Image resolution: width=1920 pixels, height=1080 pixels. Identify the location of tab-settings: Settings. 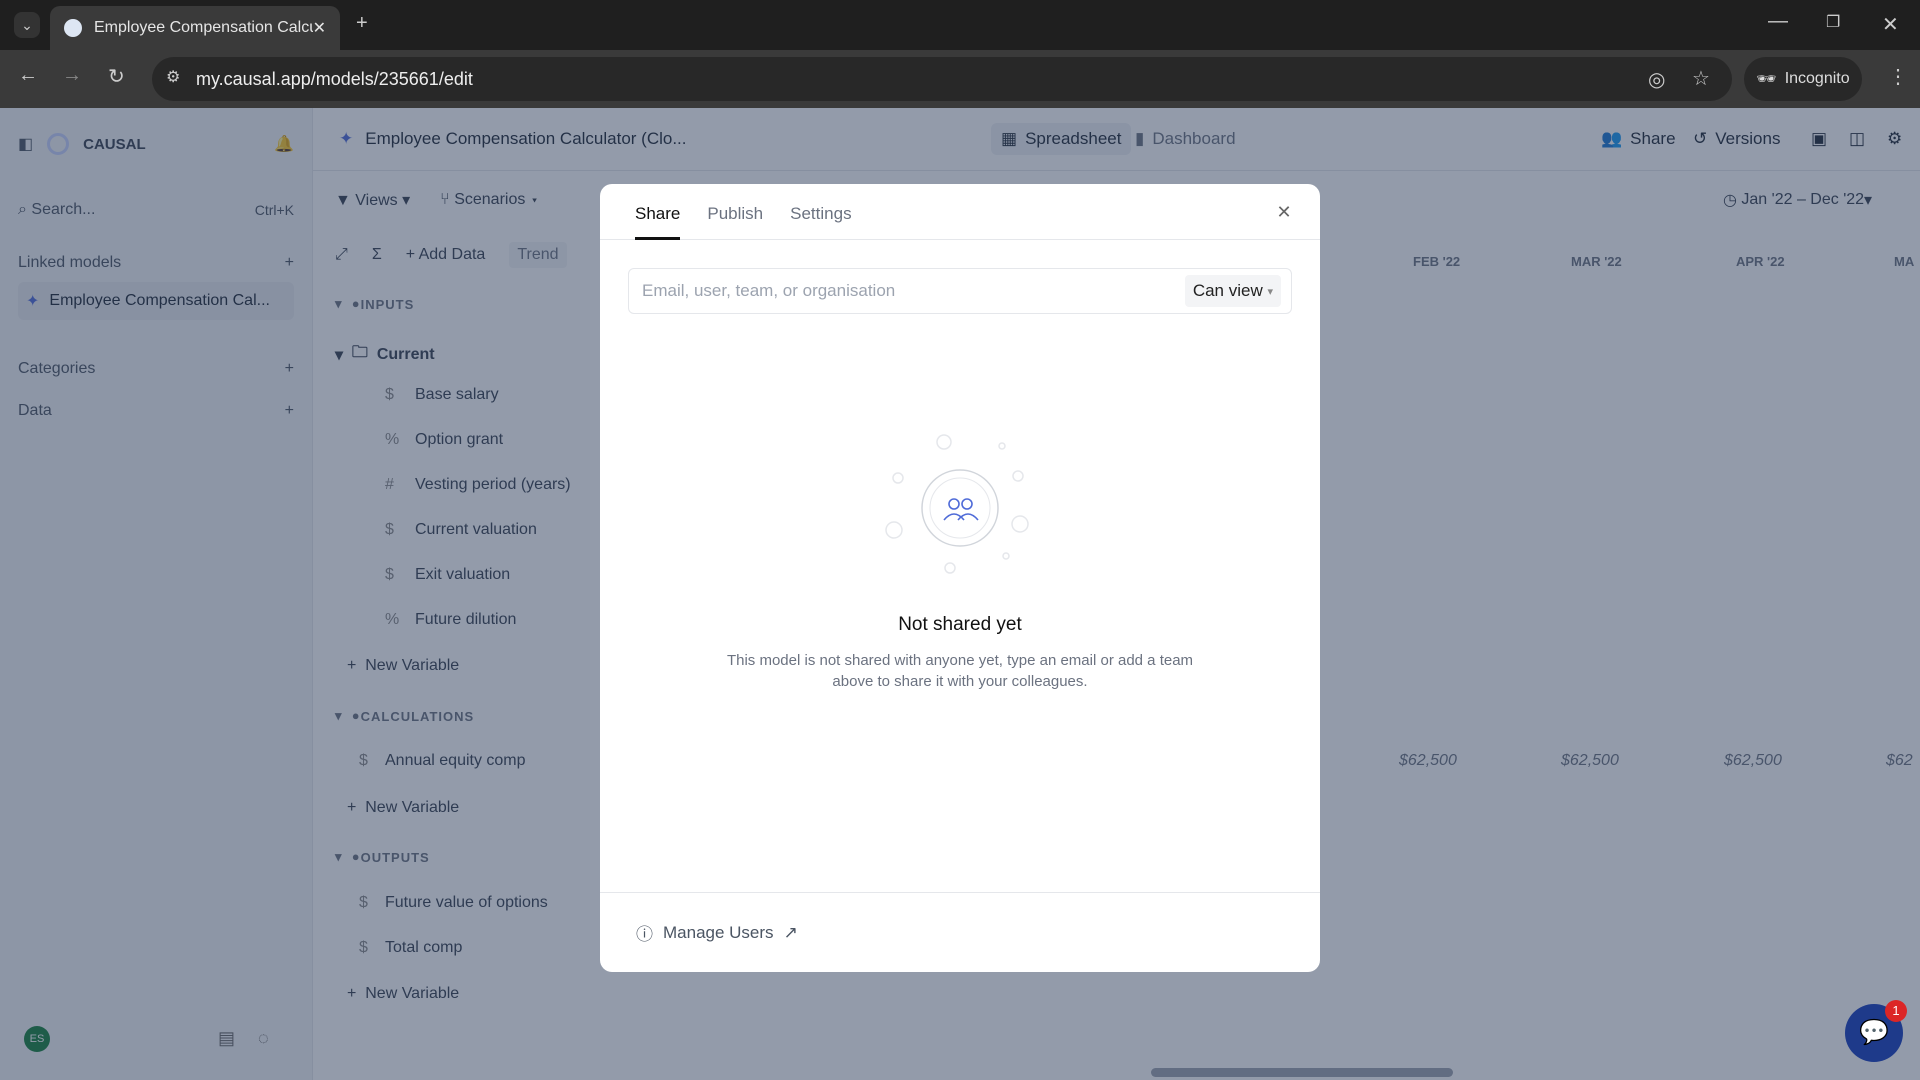
(820, 212).